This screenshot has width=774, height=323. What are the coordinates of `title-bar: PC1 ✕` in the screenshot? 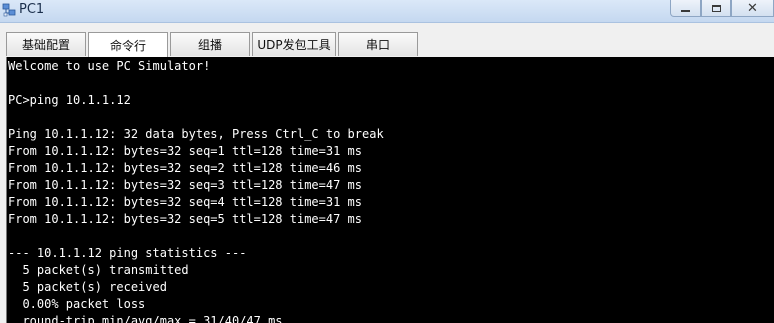 It's located at (387, 11).